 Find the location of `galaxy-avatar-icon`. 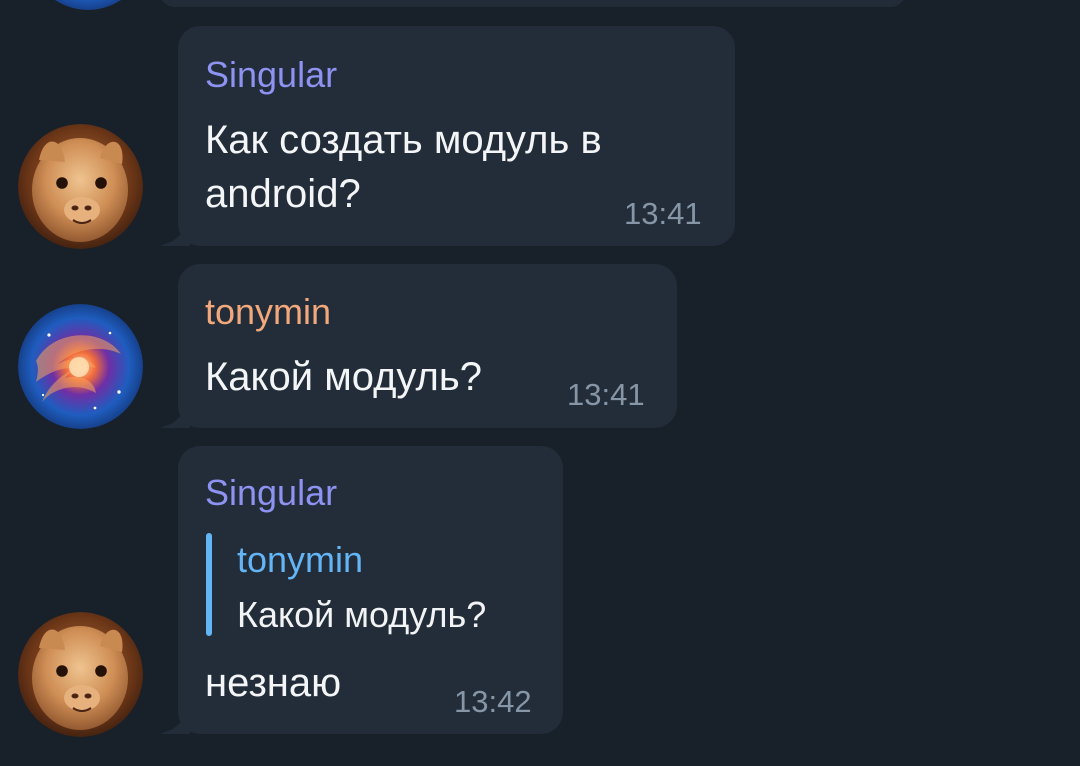

galaxy-avatar-icon is located at coordinates (80, 366).